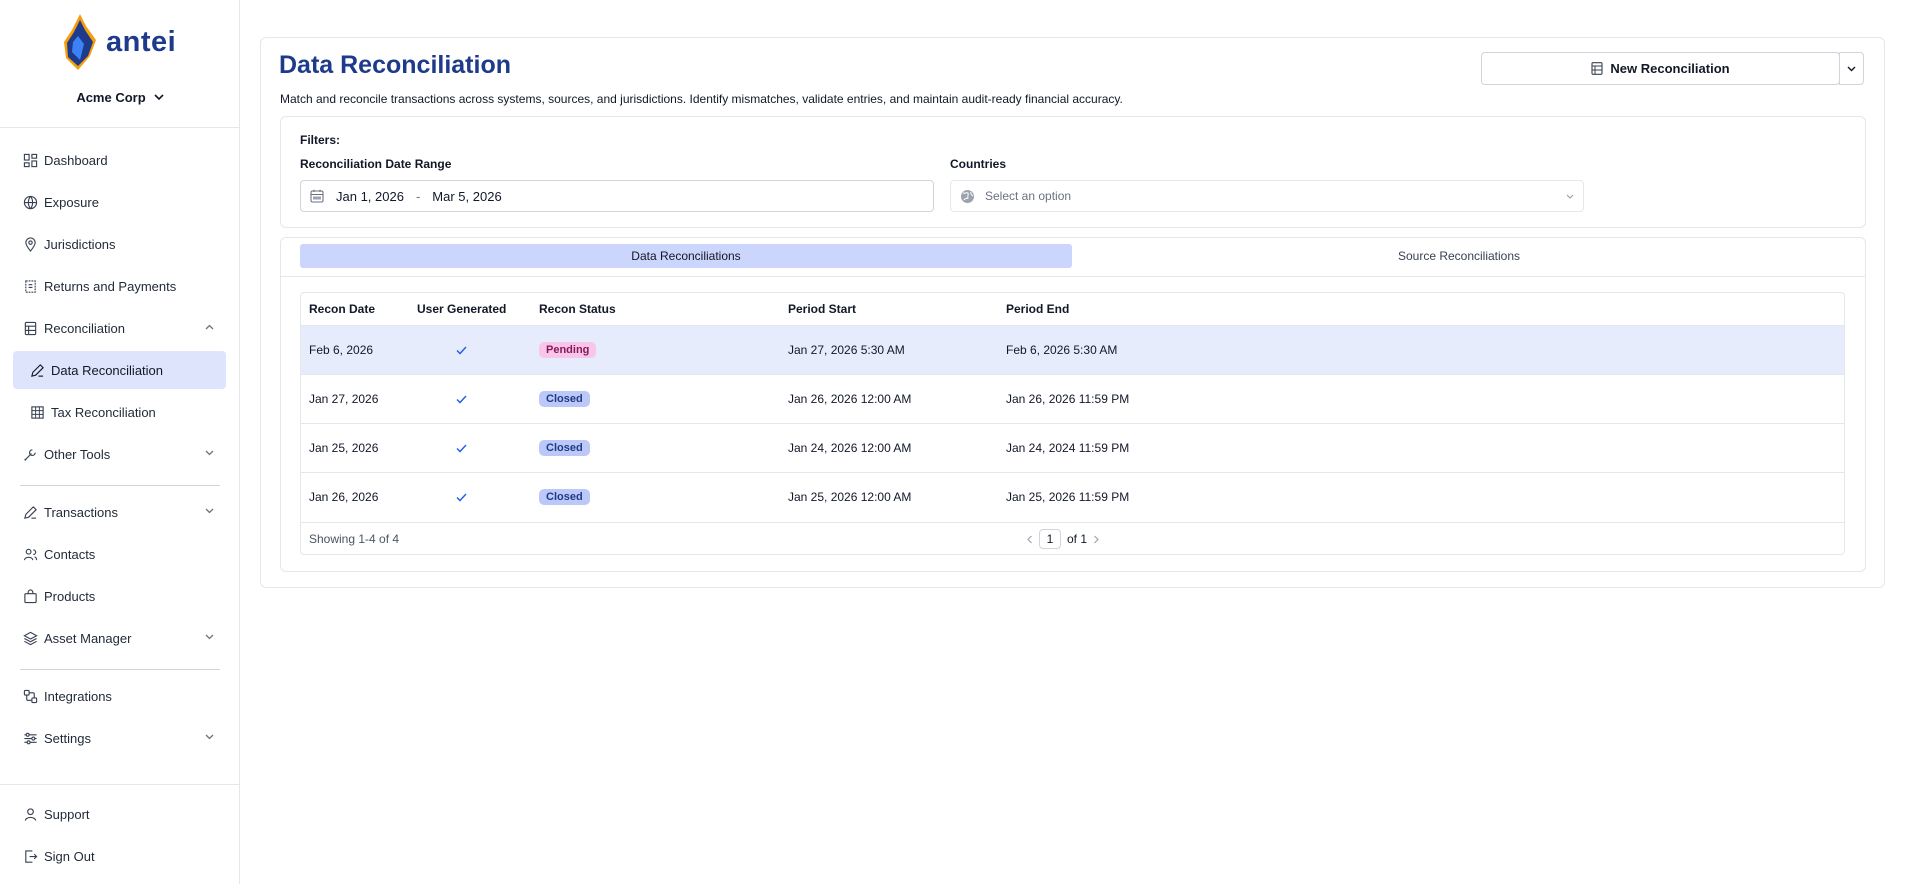 The height and width of the screenshot is (884, 1907). Describe the element at coordinates (70, 554) in the screenshot. I see `sidebar-item-label: Contacts` at that location.